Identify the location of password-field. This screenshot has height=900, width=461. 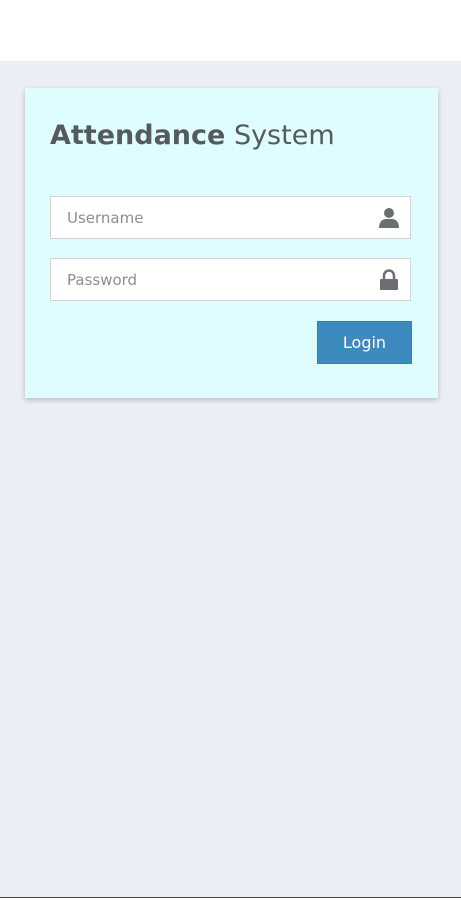
(230, 279).